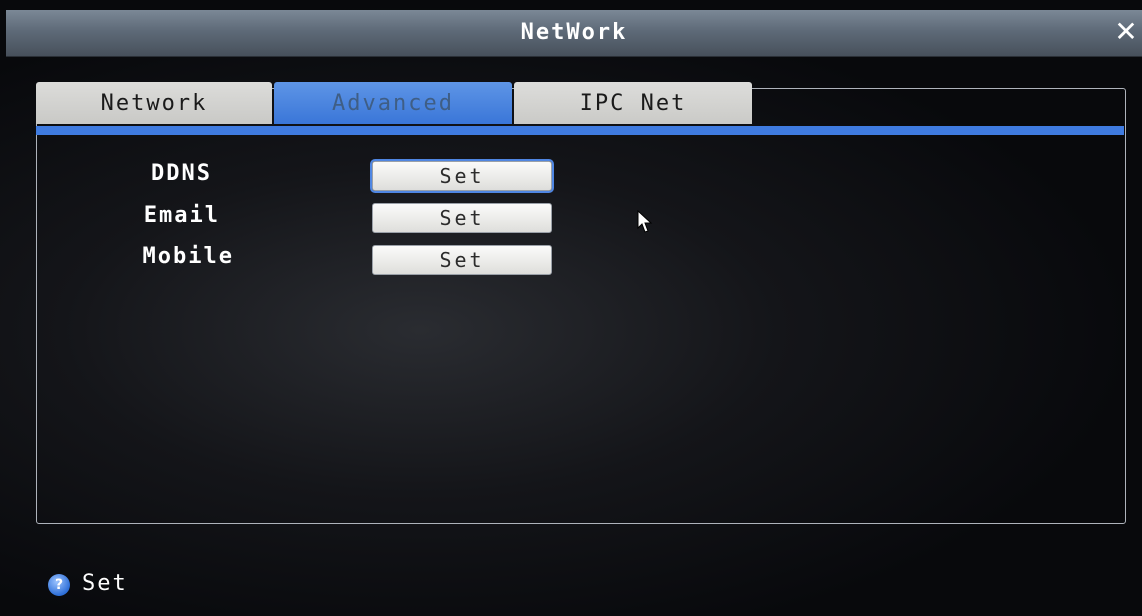  What do you see at coordinates (462, 176) in the screenshot?
I see `ddns-set-button: Set` at bounding box center [462, 176].